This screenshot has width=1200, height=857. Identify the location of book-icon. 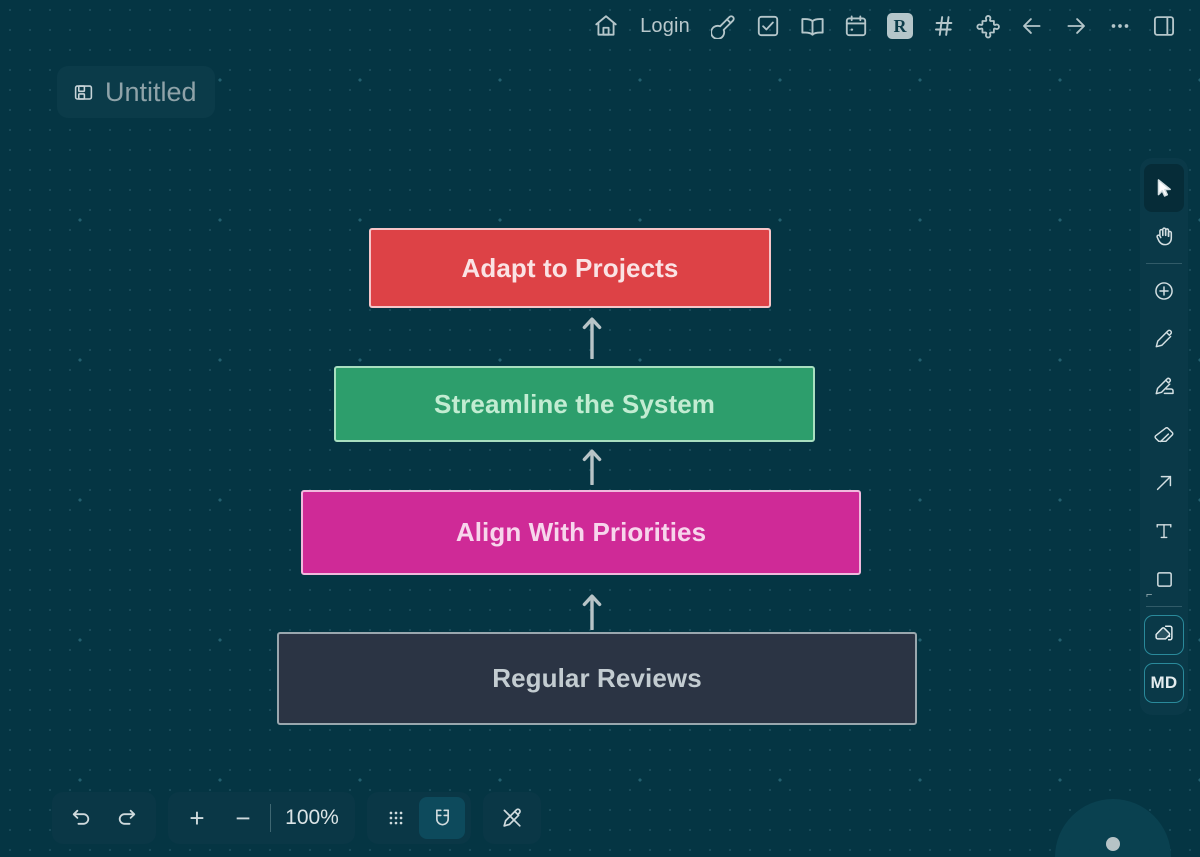
(812, 26).